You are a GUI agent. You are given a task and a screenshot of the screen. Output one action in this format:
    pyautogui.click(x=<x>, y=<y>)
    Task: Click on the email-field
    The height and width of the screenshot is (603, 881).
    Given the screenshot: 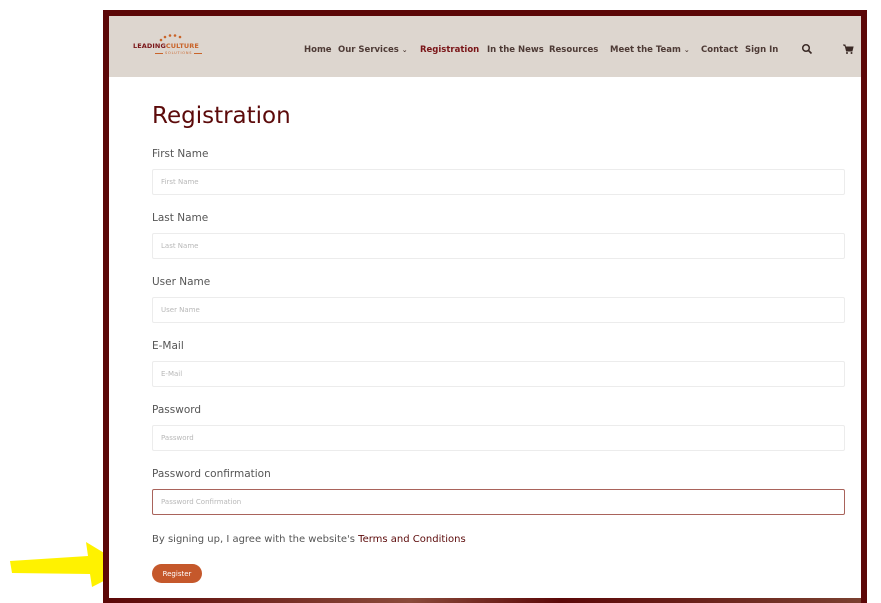 What is the action you would take?
    pyautogui.click(x=498, y=374)
    